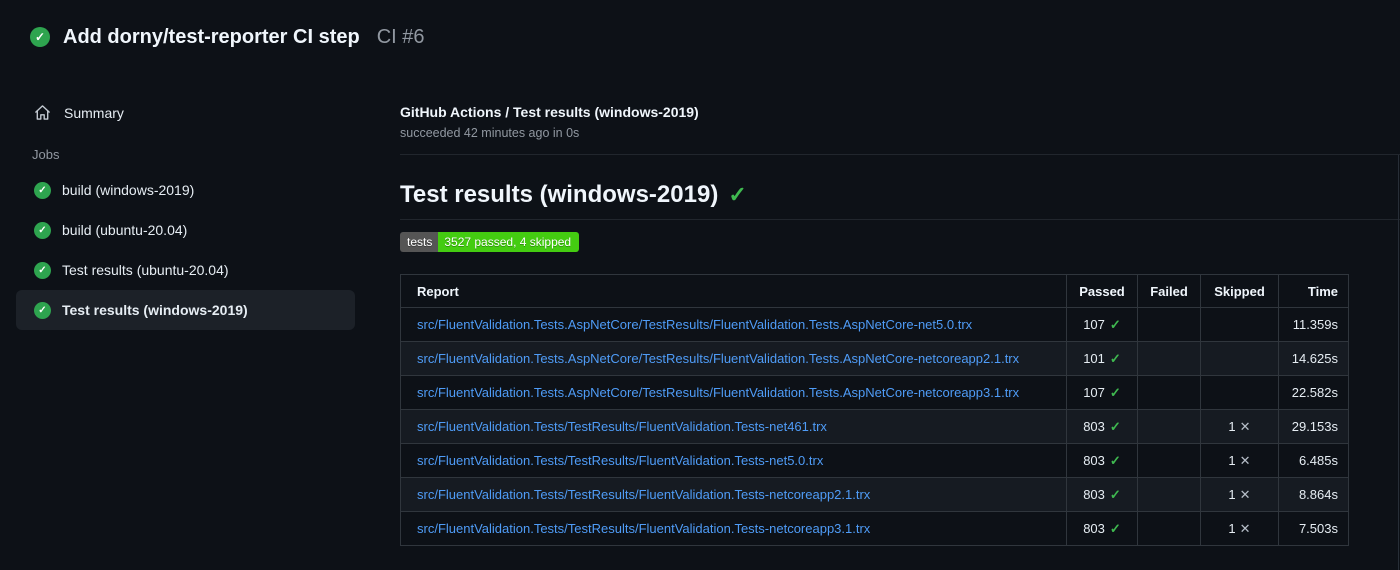  I want to click on passed-count: 101, so click(1094, 358).